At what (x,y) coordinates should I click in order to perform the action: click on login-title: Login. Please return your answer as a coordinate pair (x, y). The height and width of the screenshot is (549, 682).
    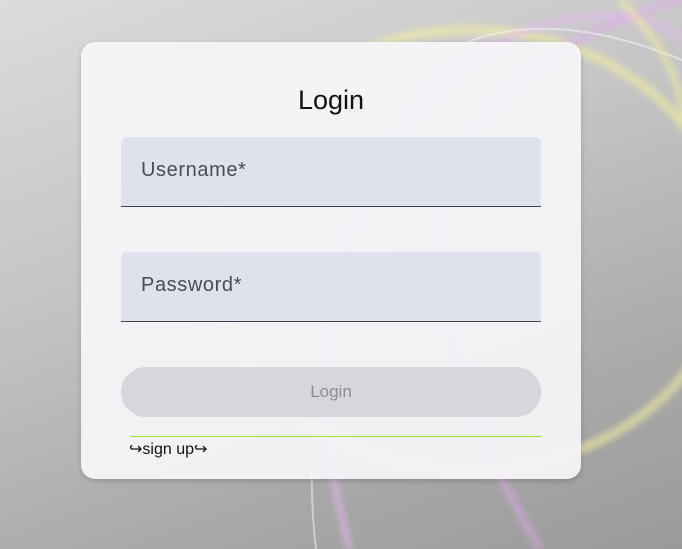
    Looking at the image, I should click on (331, 100).